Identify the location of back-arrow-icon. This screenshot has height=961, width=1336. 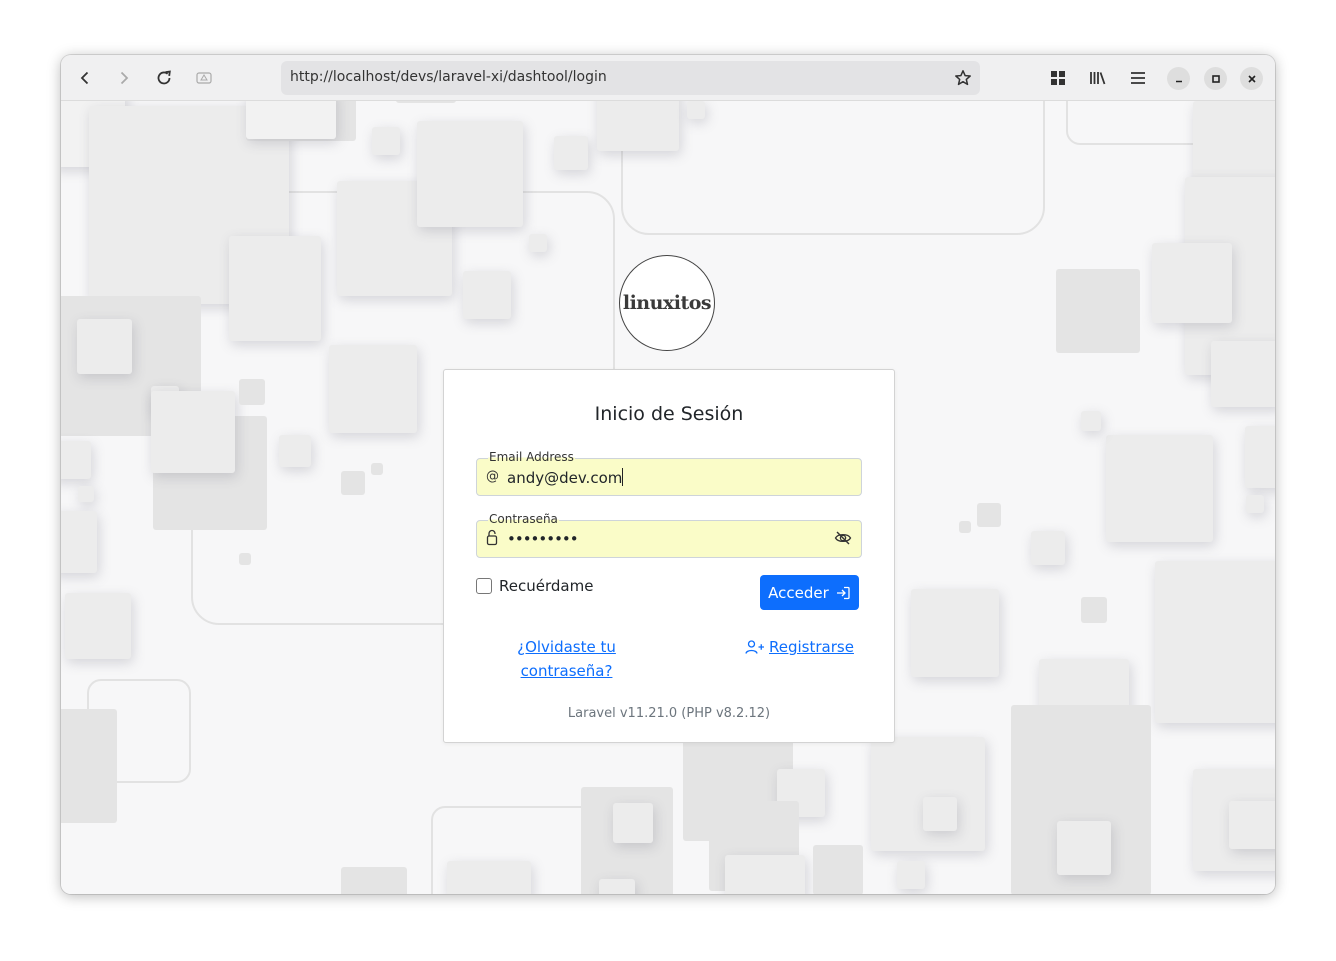
(85, 78).